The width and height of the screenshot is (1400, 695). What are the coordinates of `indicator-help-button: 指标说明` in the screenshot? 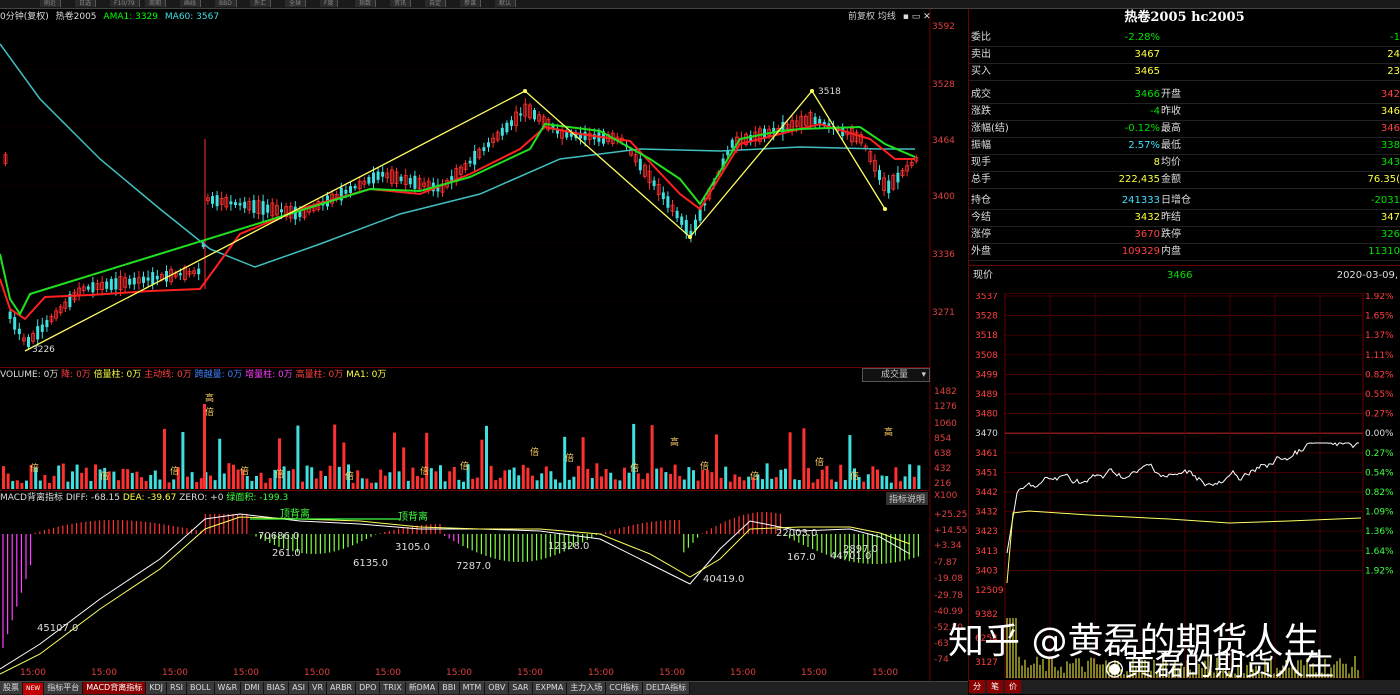 It's located at (907, 498).